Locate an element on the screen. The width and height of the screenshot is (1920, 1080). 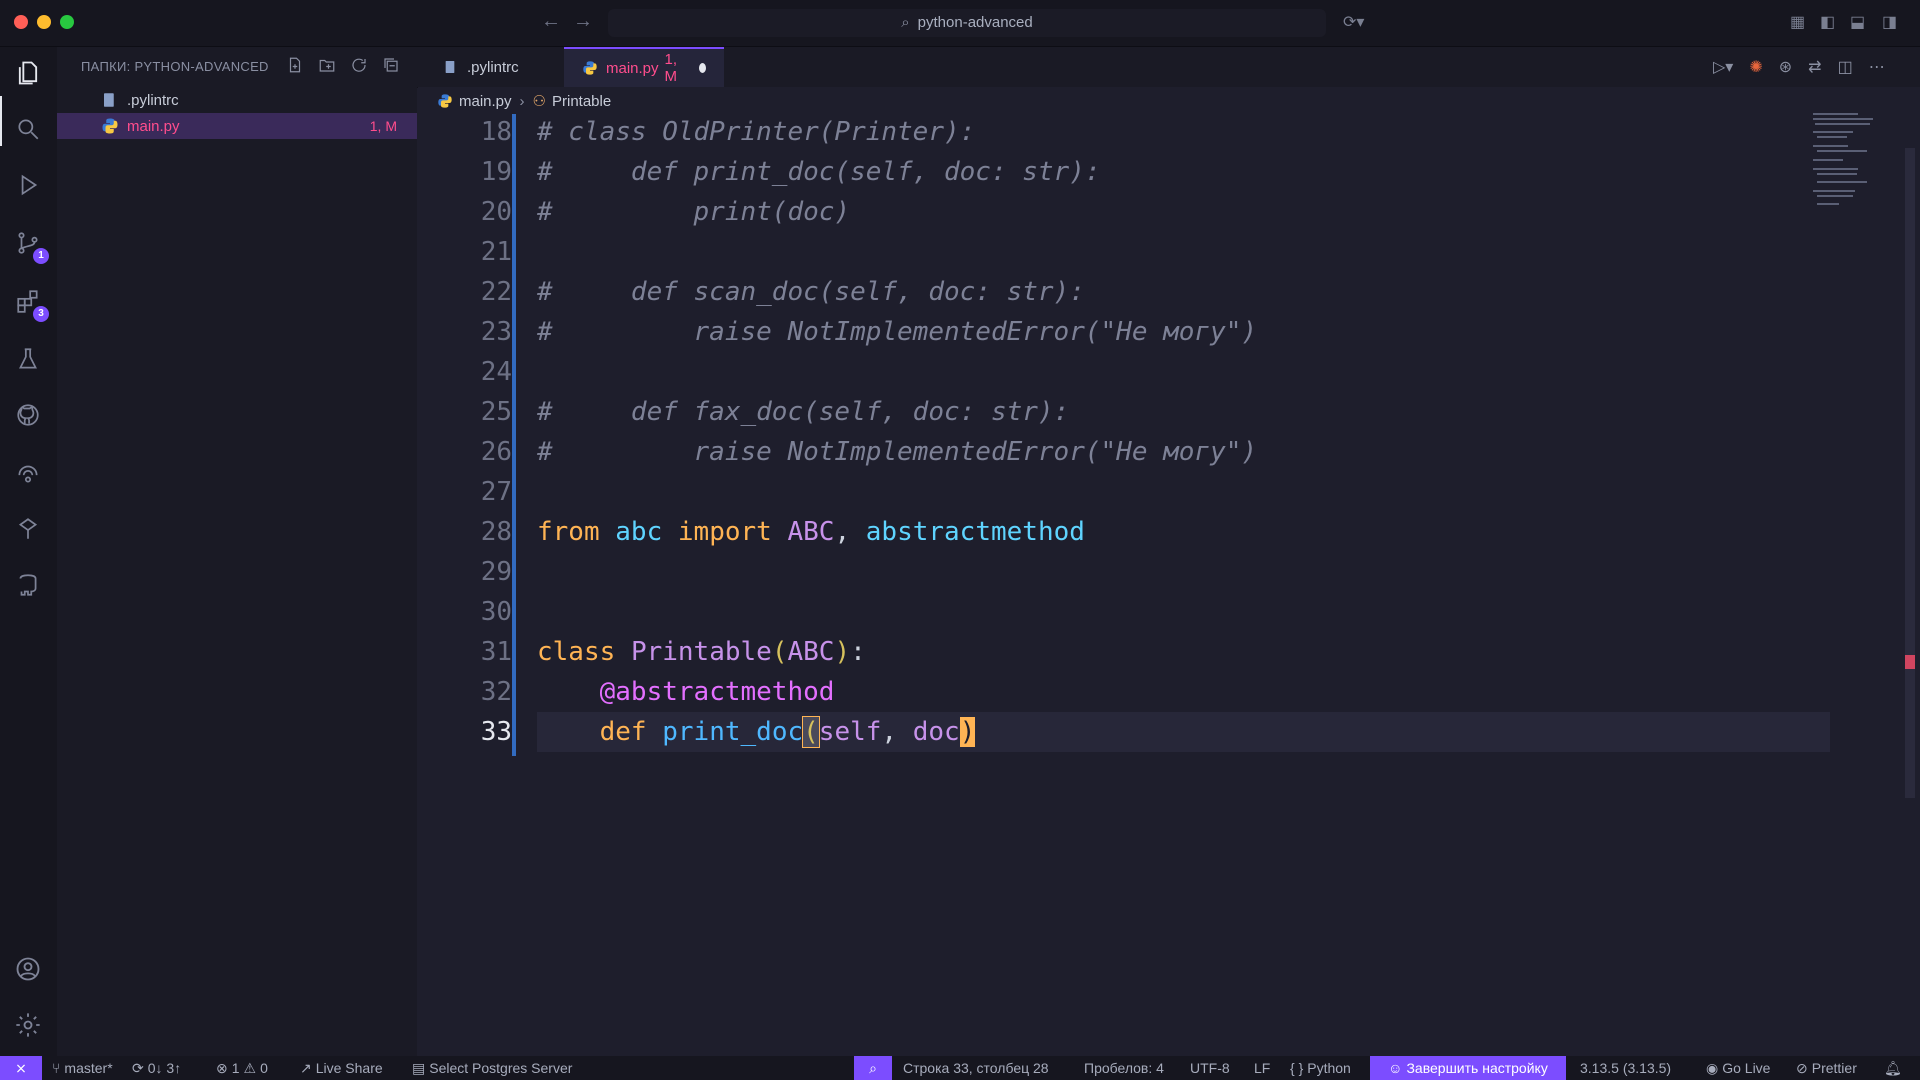
copilot-icon: ⟳▾ is located at coordinates (1353, 22).